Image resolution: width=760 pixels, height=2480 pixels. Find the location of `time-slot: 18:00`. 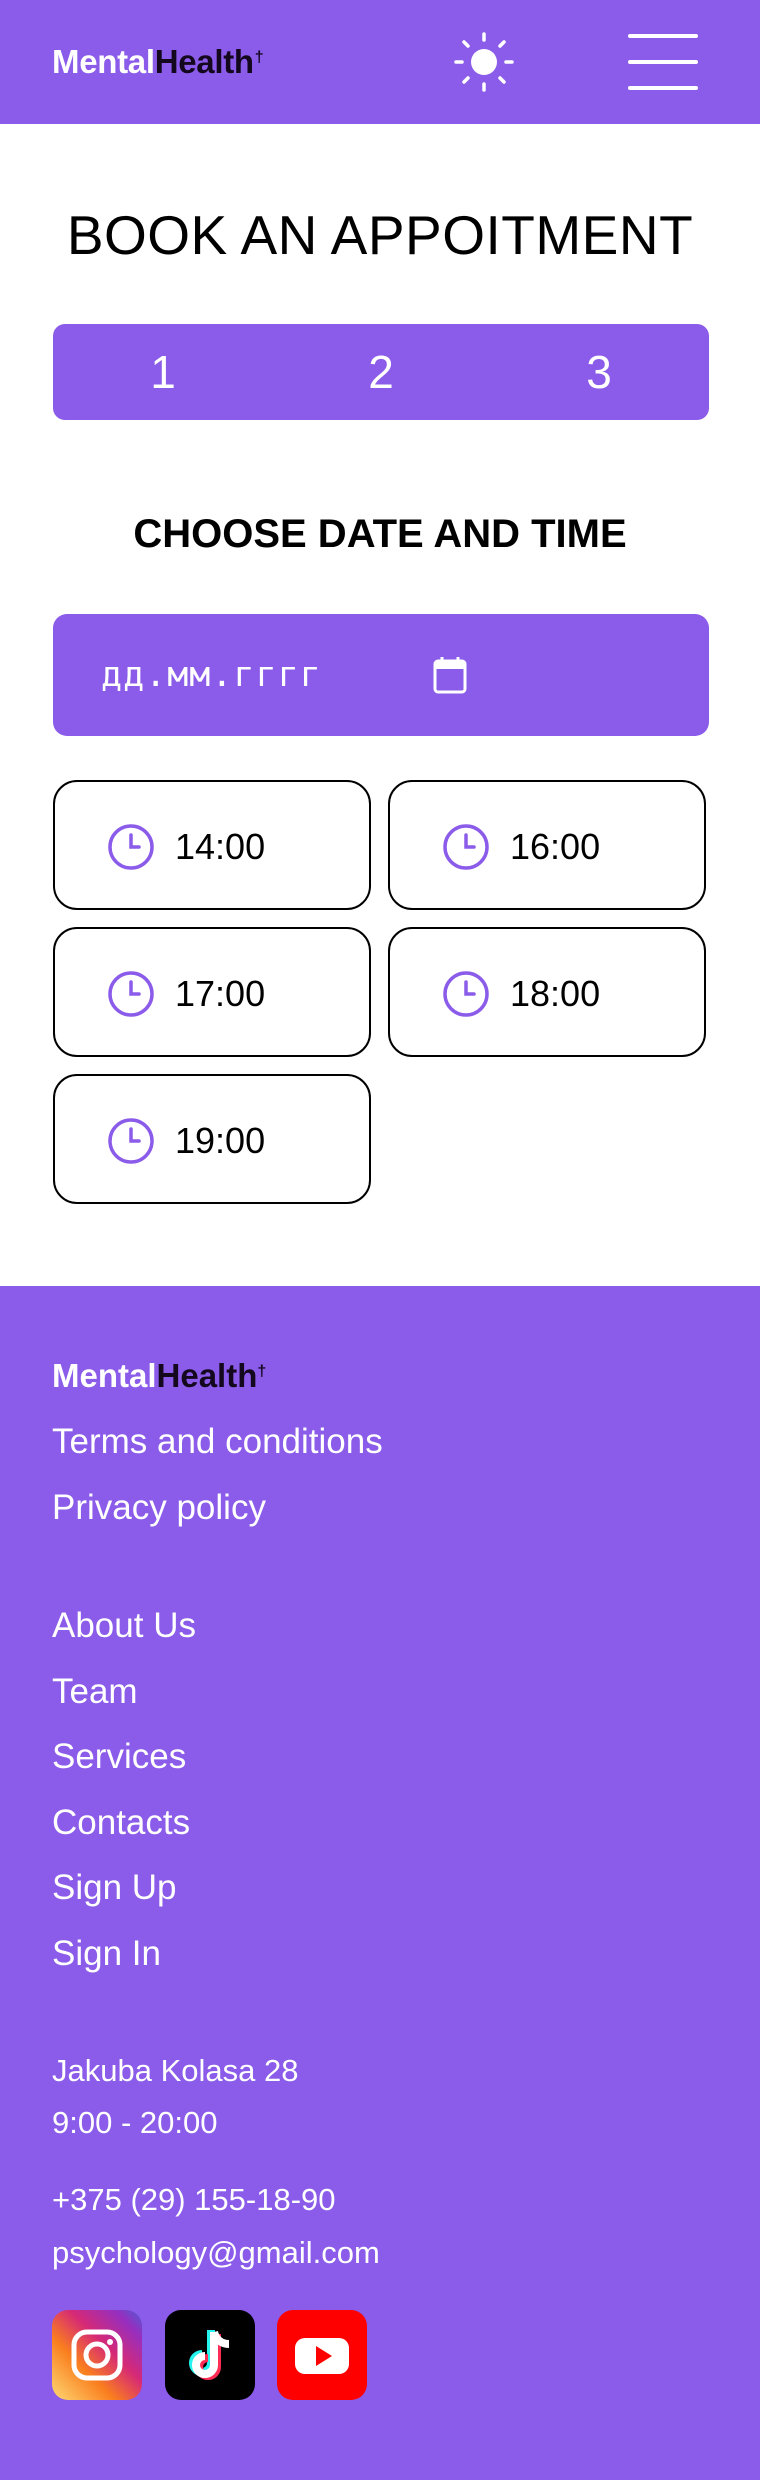

time-slot: 18:00 is located at coordinates (547, 992).